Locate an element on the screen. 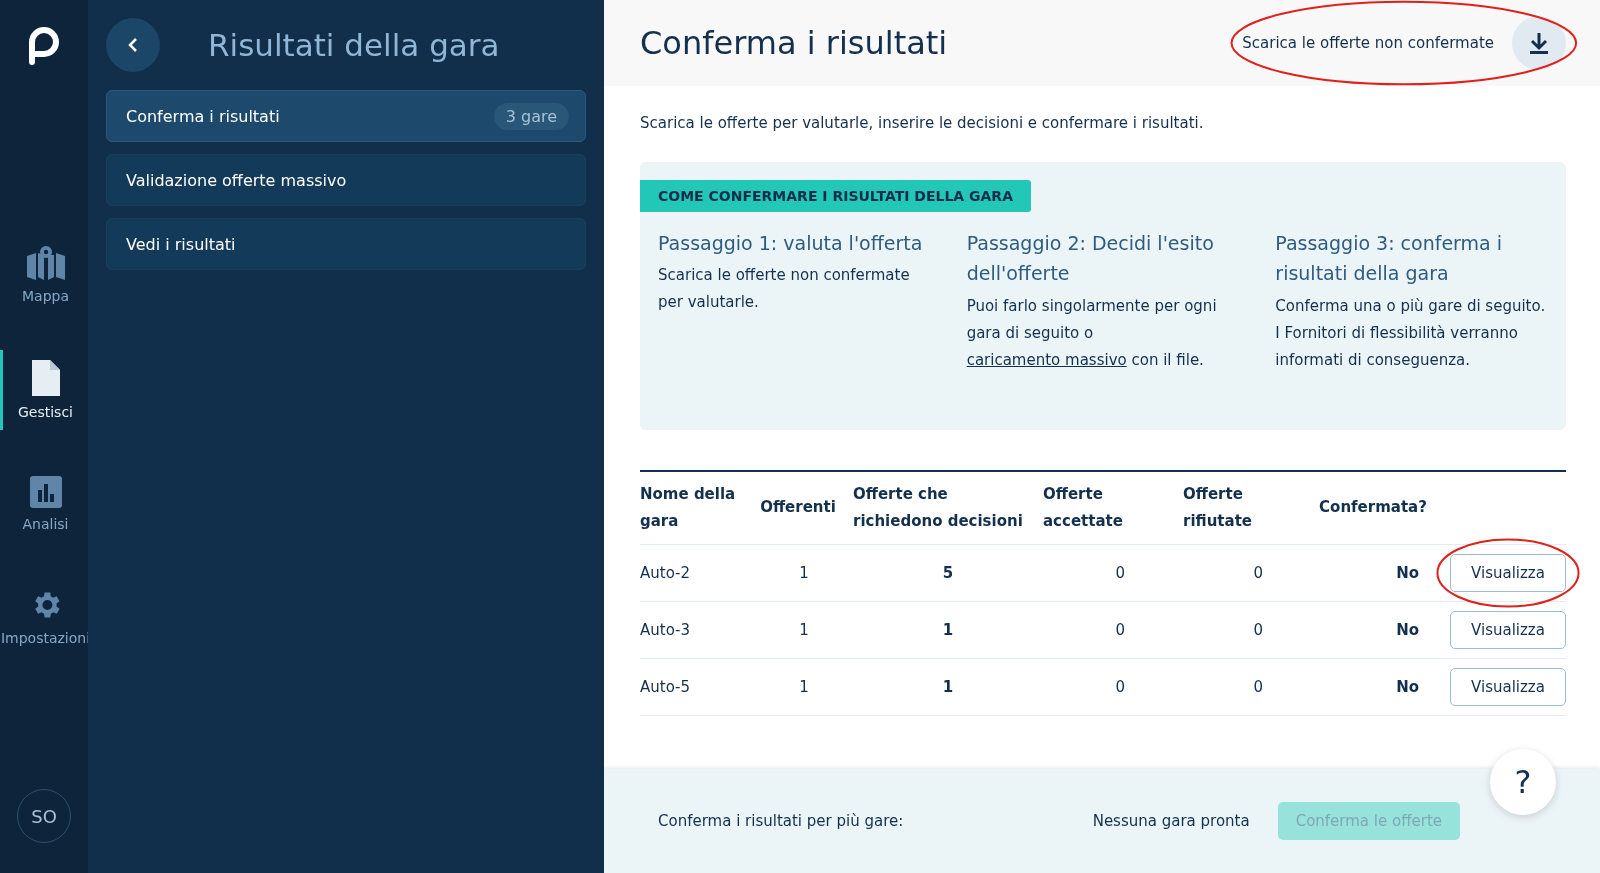 The height and width of the screenshot is (873, 1600). nav-label: Impostazioni is located at coordinates (45, 638).